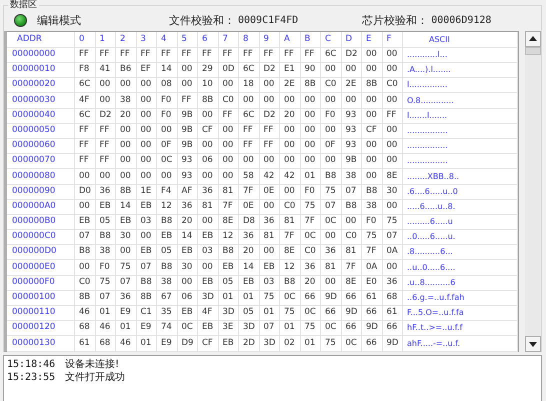  I want to click on hex-cell: D8, so click(249, 222).